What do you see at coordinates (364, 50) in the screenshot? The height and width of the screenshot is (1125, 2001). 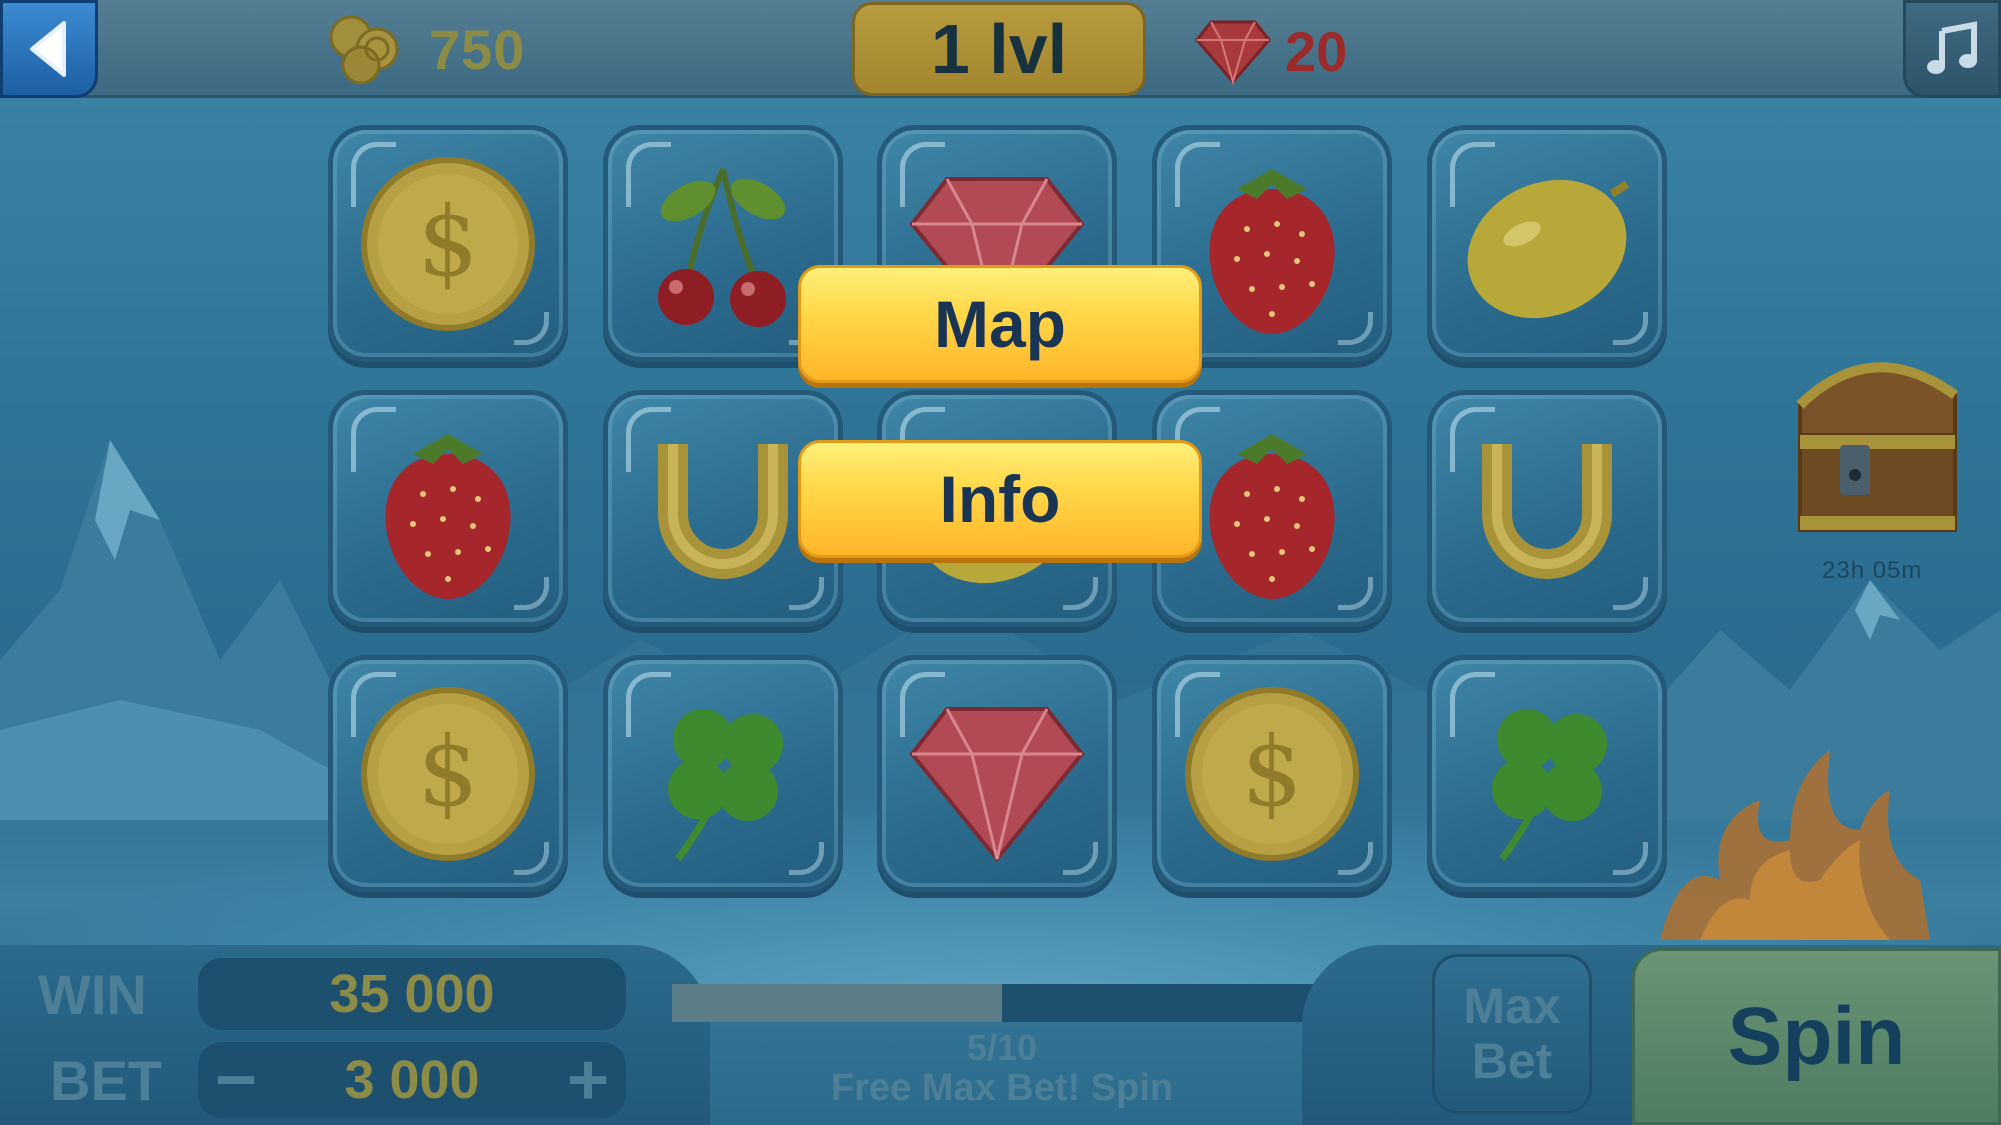 I see `coins-icon` at bounding box center [364, 50].